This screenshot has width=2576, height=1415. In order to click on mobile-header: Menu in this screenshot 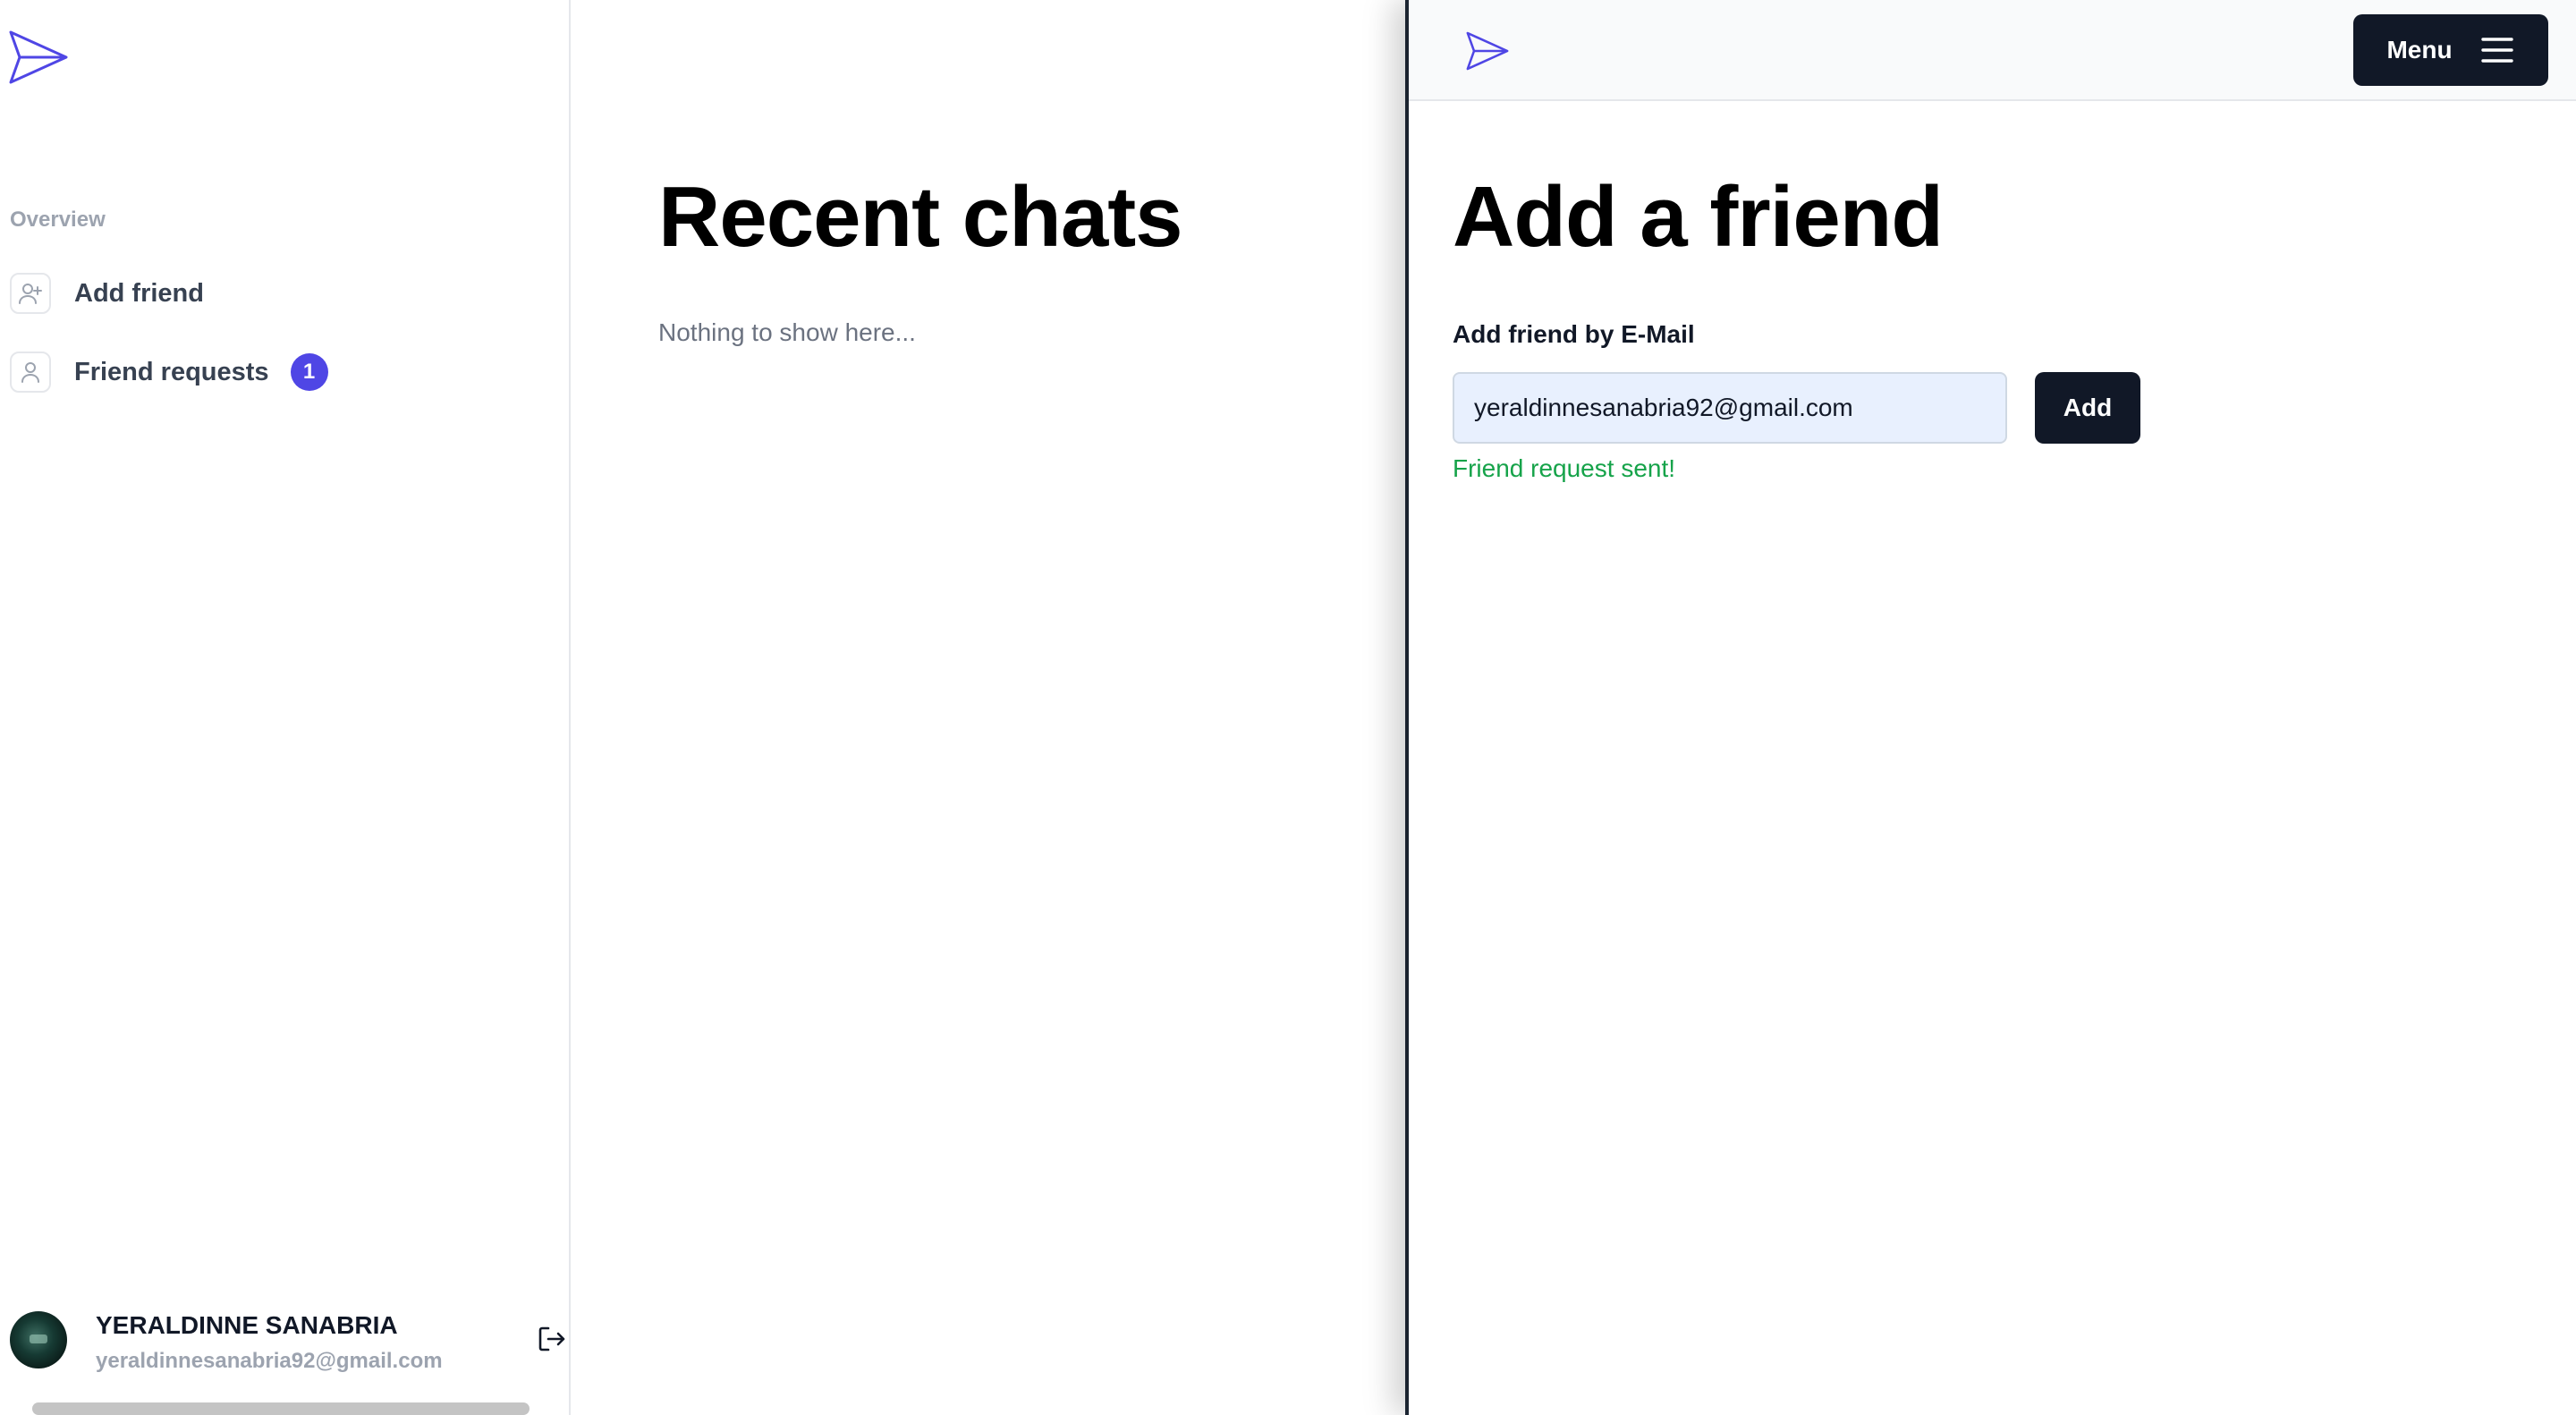, I will do `click(1992, 51)`.